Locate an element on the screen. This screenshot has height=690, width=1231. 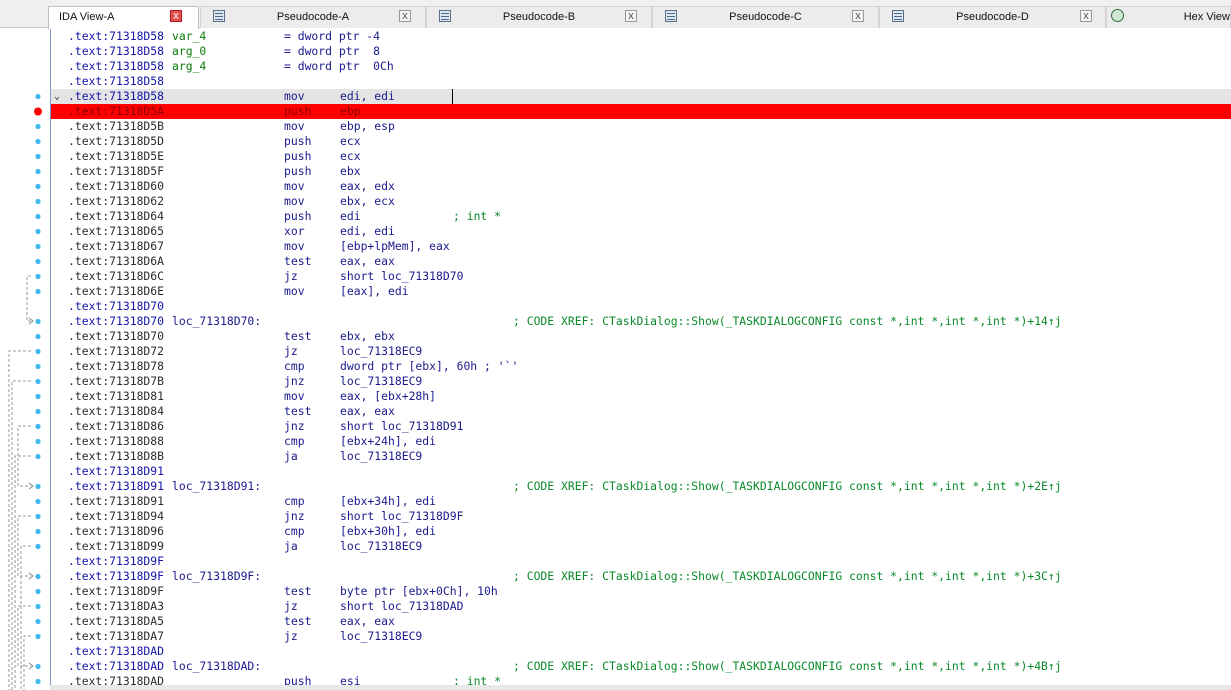
code-line: .text:71318D6E mov [eax], edi is located at coordinates (641, 291).